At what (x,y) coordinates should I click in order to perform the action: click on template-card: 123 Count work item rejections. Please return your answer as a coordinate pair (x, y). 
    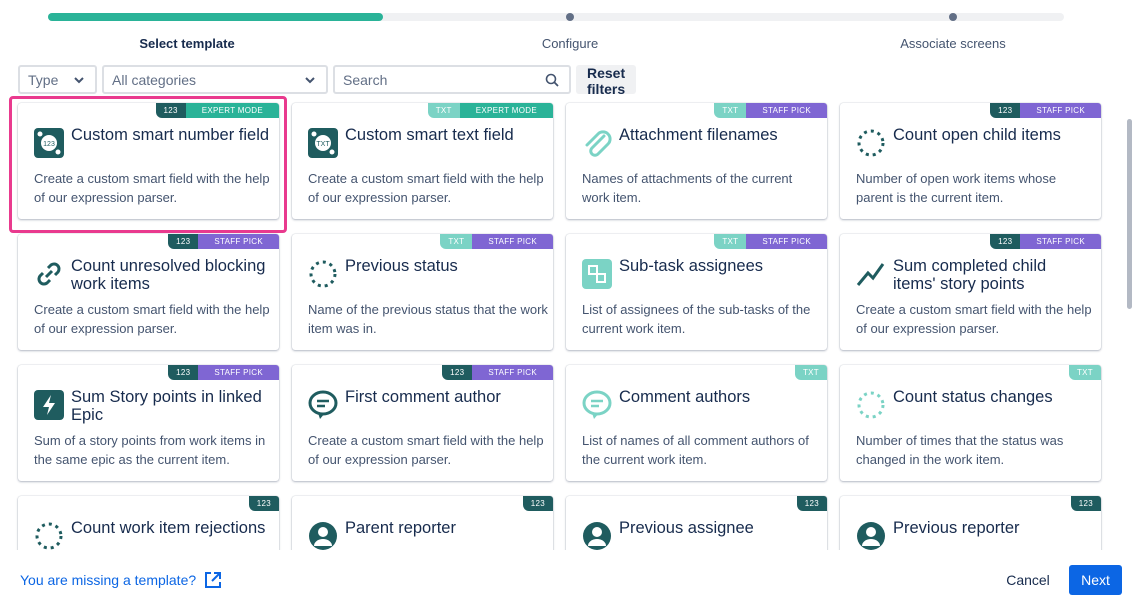
    Looking at the image, I should click on (148, 523).